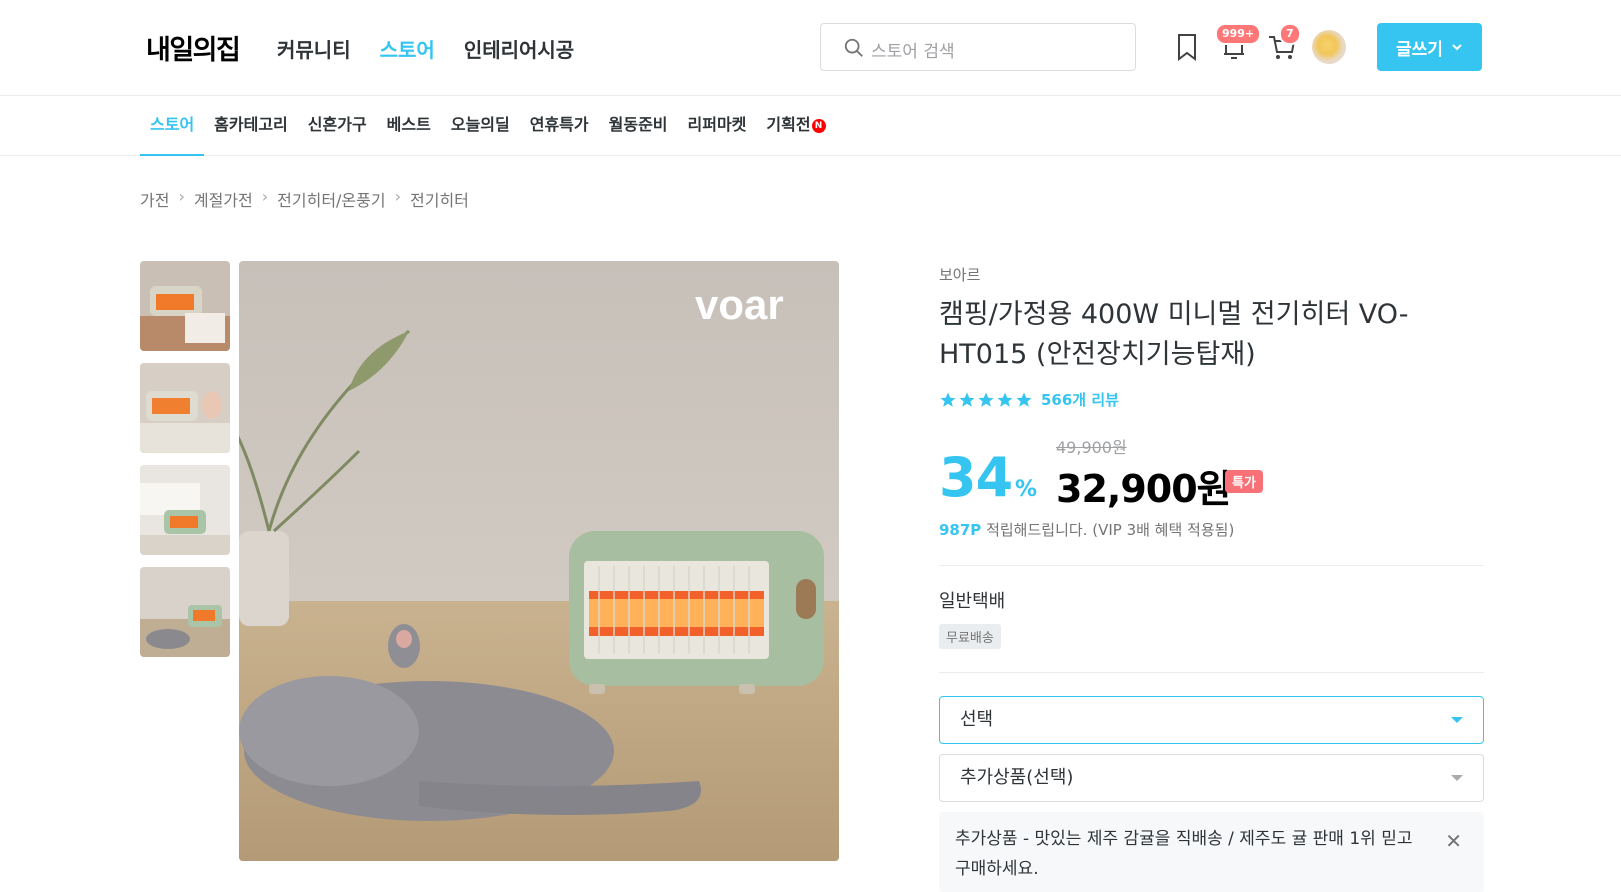 The width and height of the screenshot is (1621, 892). I want to click on brand-name: 보아르, so click(959, 274).